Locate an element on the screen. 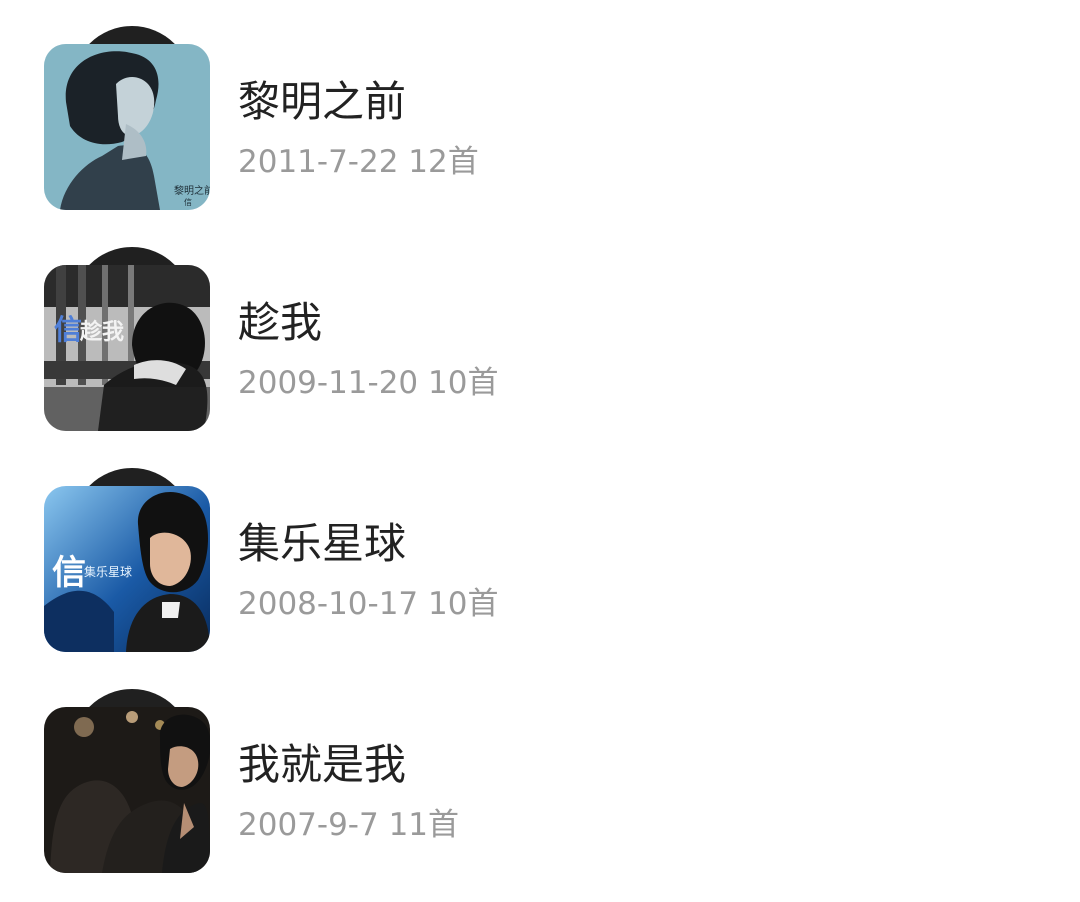 The height and width of the screenshot is (902, 1080). cover-art: 信 趁我 is located at coordinates (127, 348).